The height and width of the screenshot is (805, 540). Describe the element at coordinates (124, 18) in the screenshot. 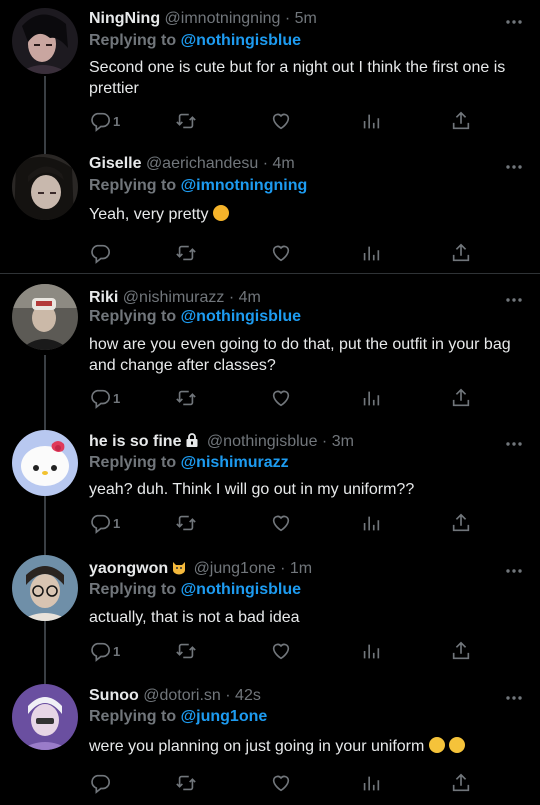

I see `display-name: NingNing` at that location.